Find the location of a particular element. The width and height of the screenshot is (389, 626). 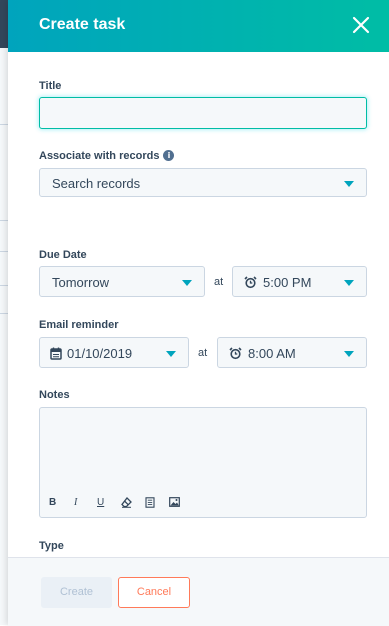

associate-label: Associate with records i is located at coordinates (107, 156).